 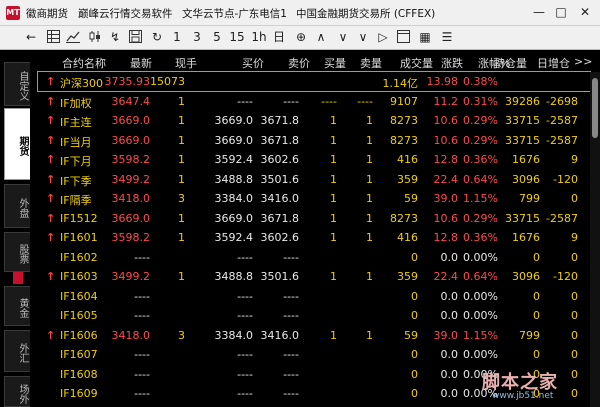 What do you see at coordinates (314, 81) in the screenshot?
I see `table-row: ↑ 沪深300 3735.93 15073 1.14亿 13.98 0.38%` at bounding box center [314, 81].